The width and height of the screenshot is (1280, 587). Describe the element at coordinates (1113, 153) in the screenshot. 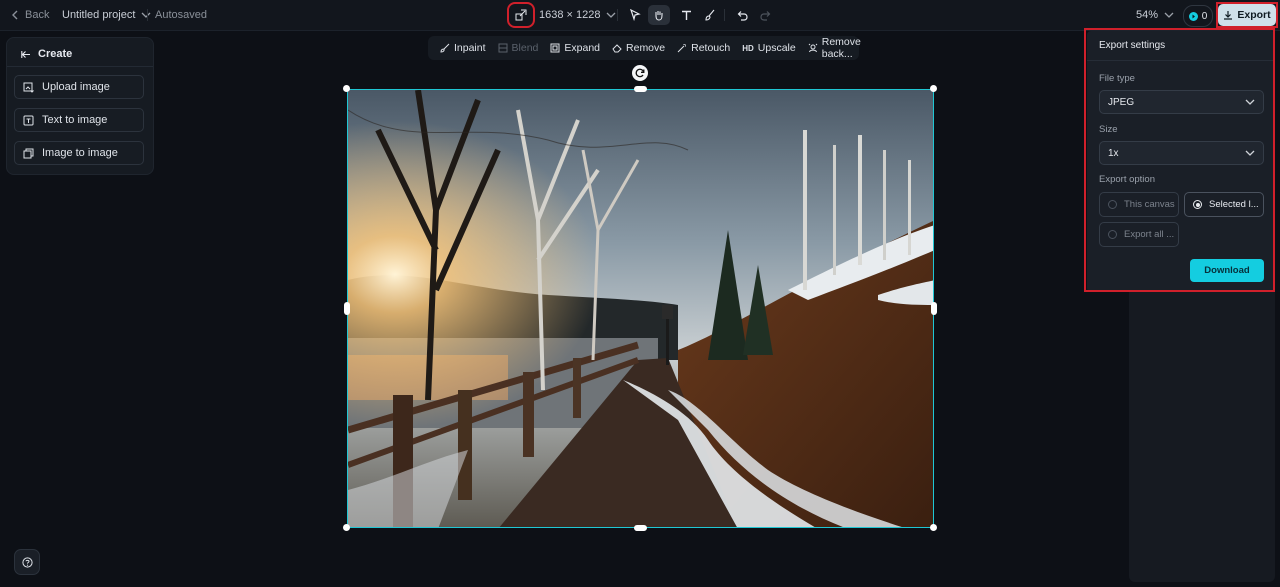

I see `size-value: 1x` at that location.